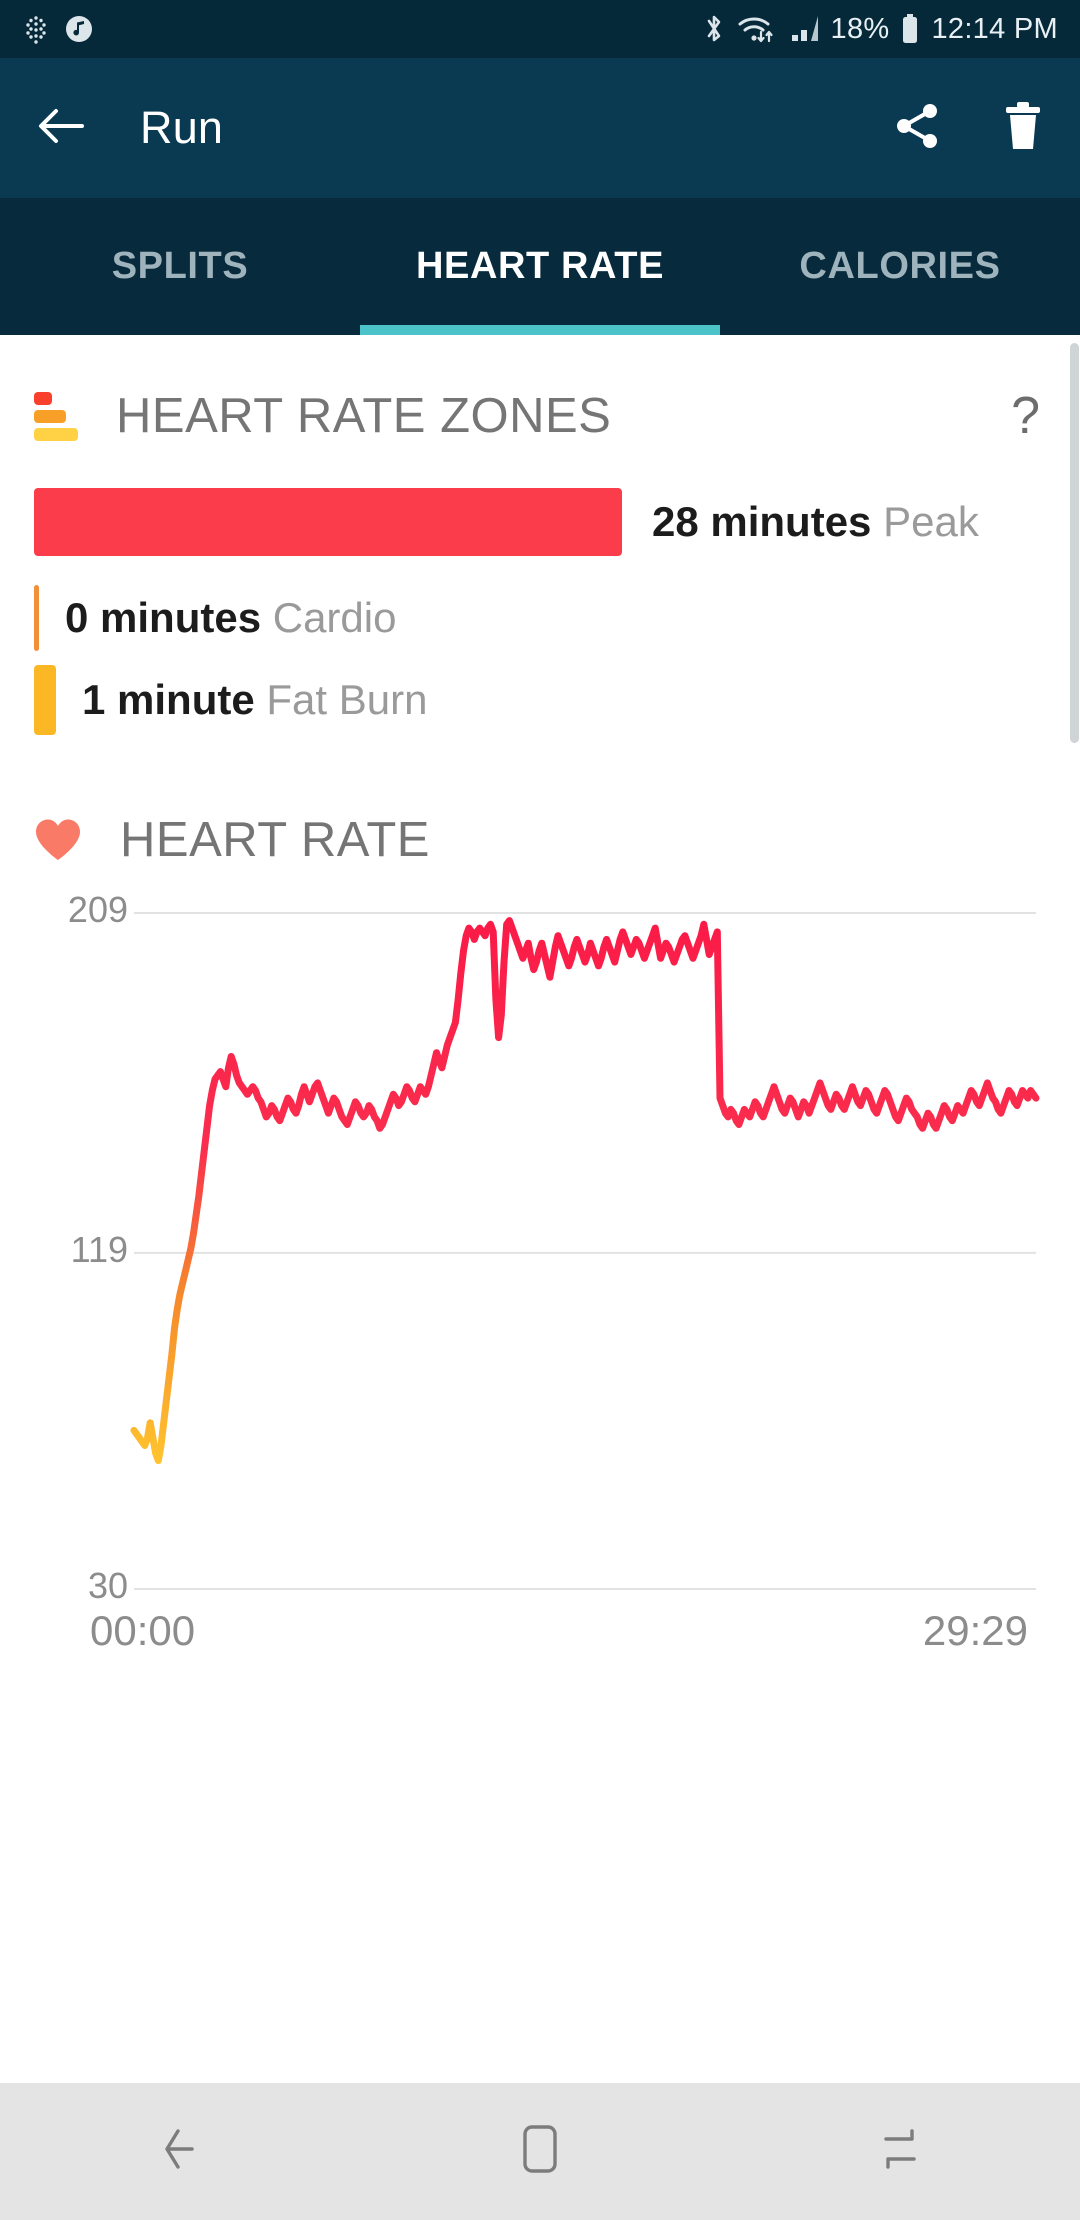  I want to click on clock-label: 12:14 PM, so click(994, 28).